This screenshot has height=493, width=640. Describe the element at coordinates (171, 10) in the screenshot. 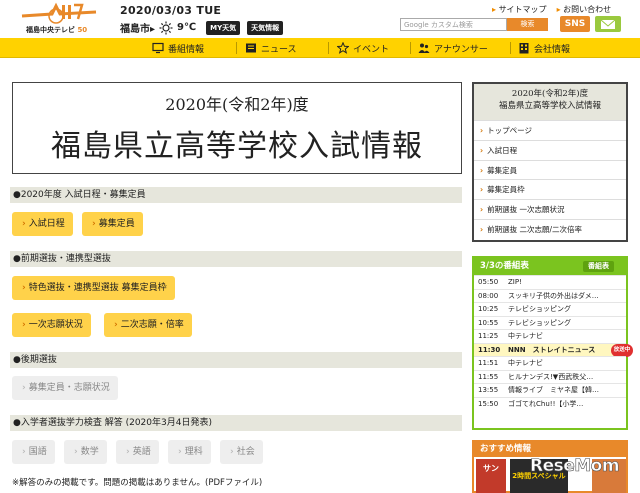

I see `date-display: 2020/03/03 TUE` at that location.